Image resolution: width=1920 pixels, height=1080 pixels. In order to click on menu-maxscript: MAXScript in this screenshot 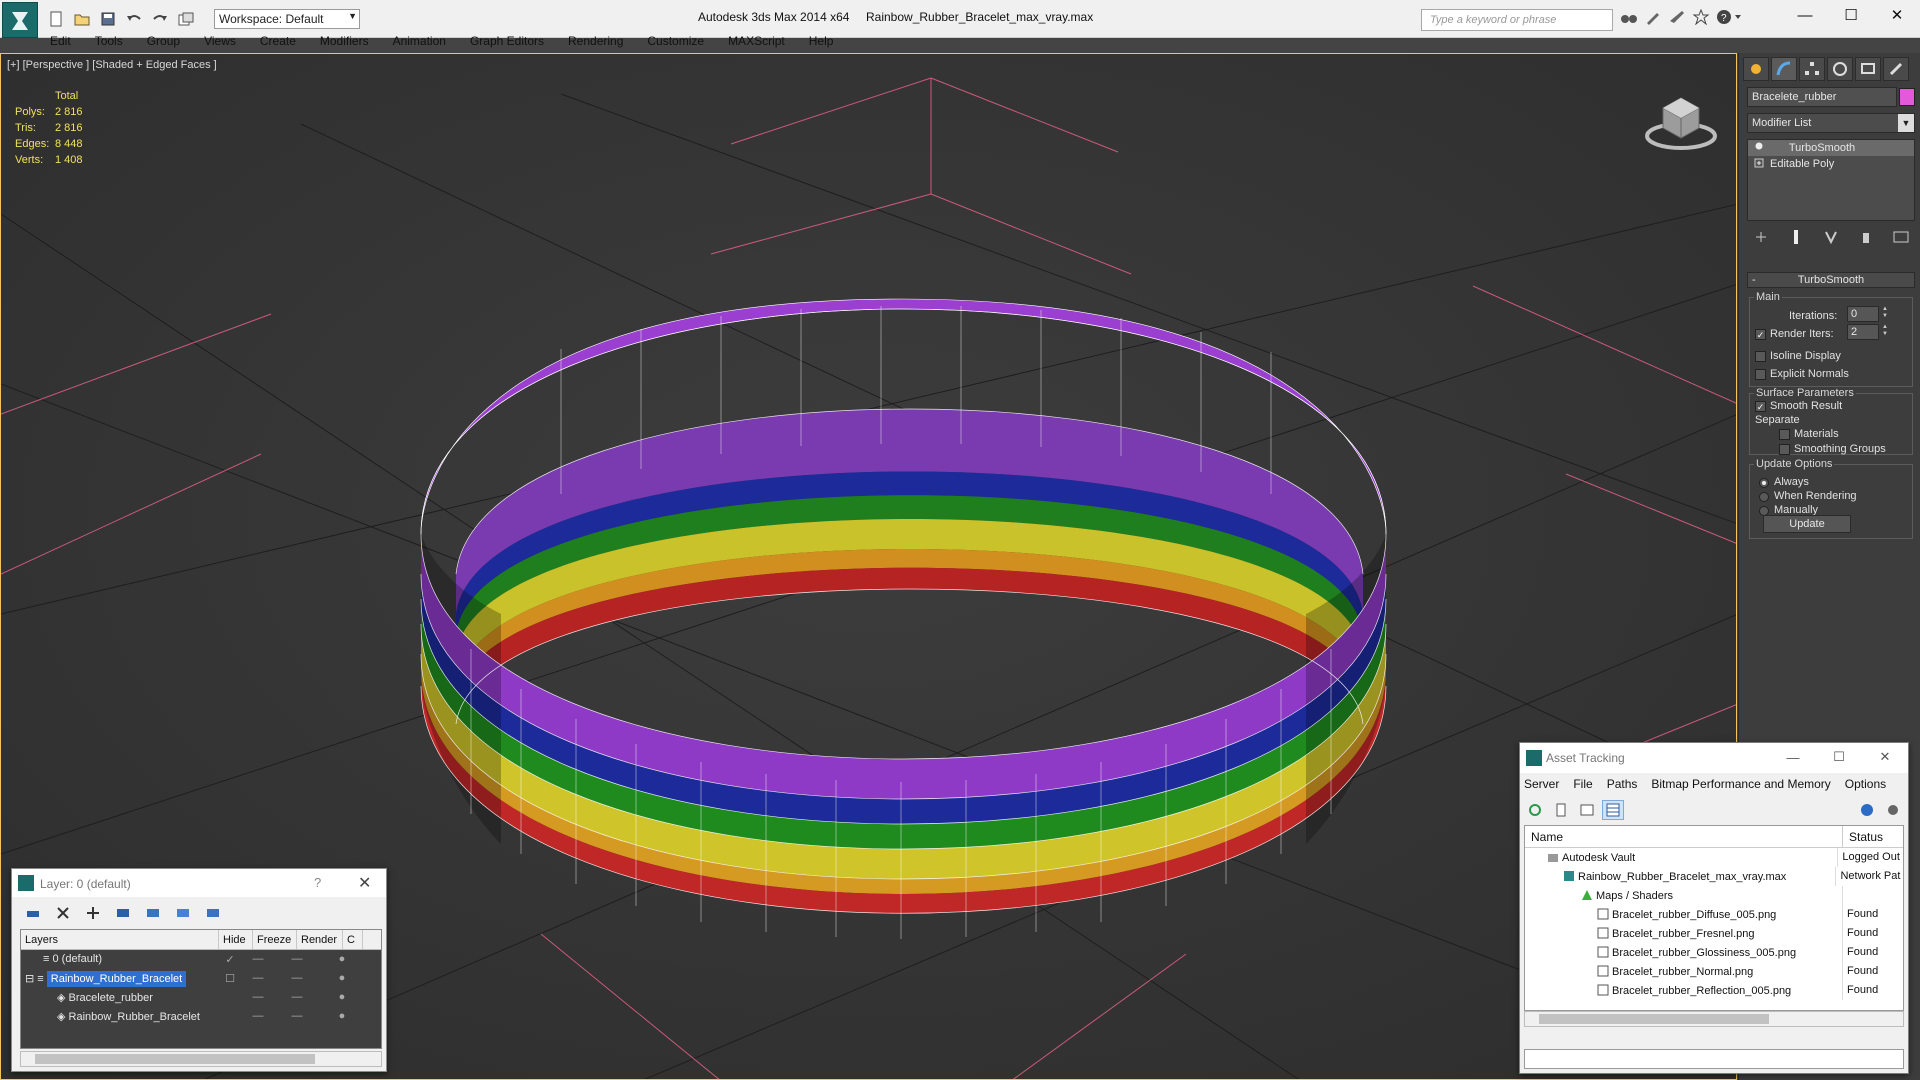, I will do `click(756, 42)`.